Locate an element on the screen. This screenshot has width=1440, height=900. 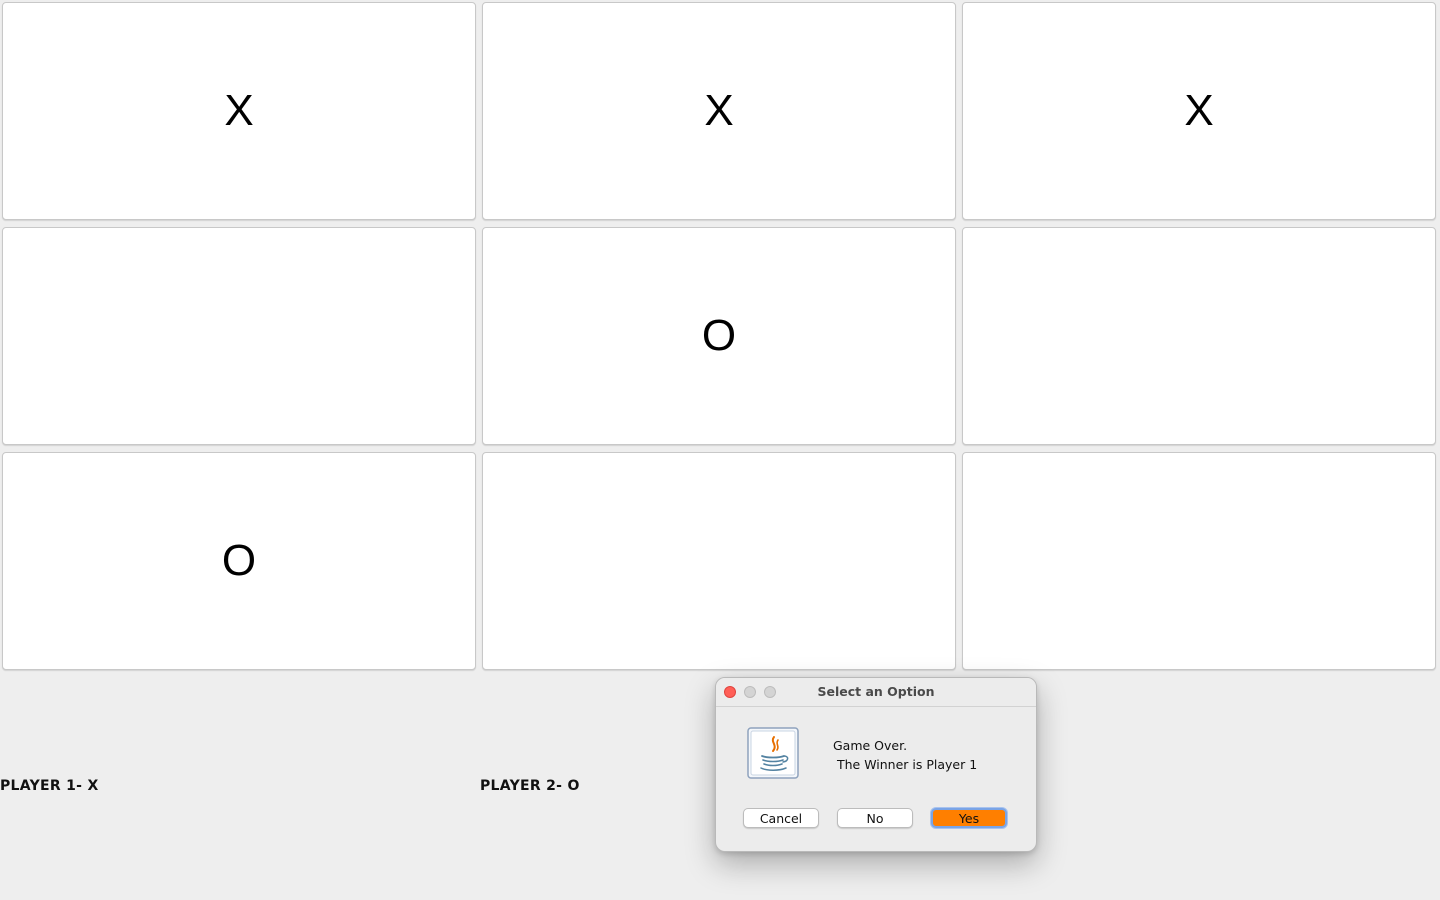
dialog-title: Select an Option is located at coordinates (876, 691).